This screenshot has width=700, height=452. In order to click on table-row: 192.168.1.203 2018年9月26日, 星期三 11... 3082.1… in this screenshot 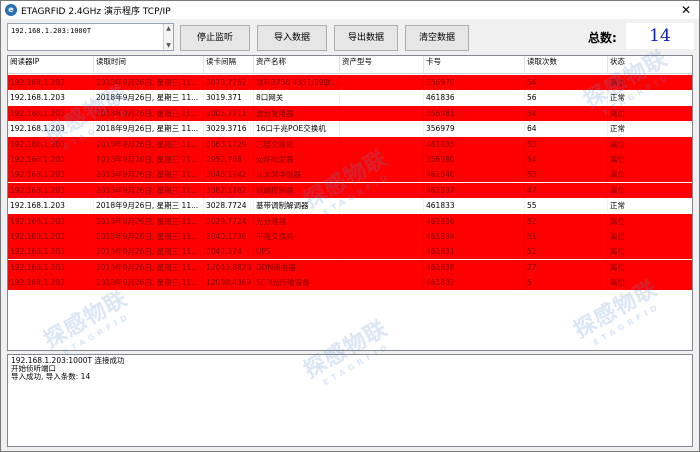, I will do `click(350, 190)`.